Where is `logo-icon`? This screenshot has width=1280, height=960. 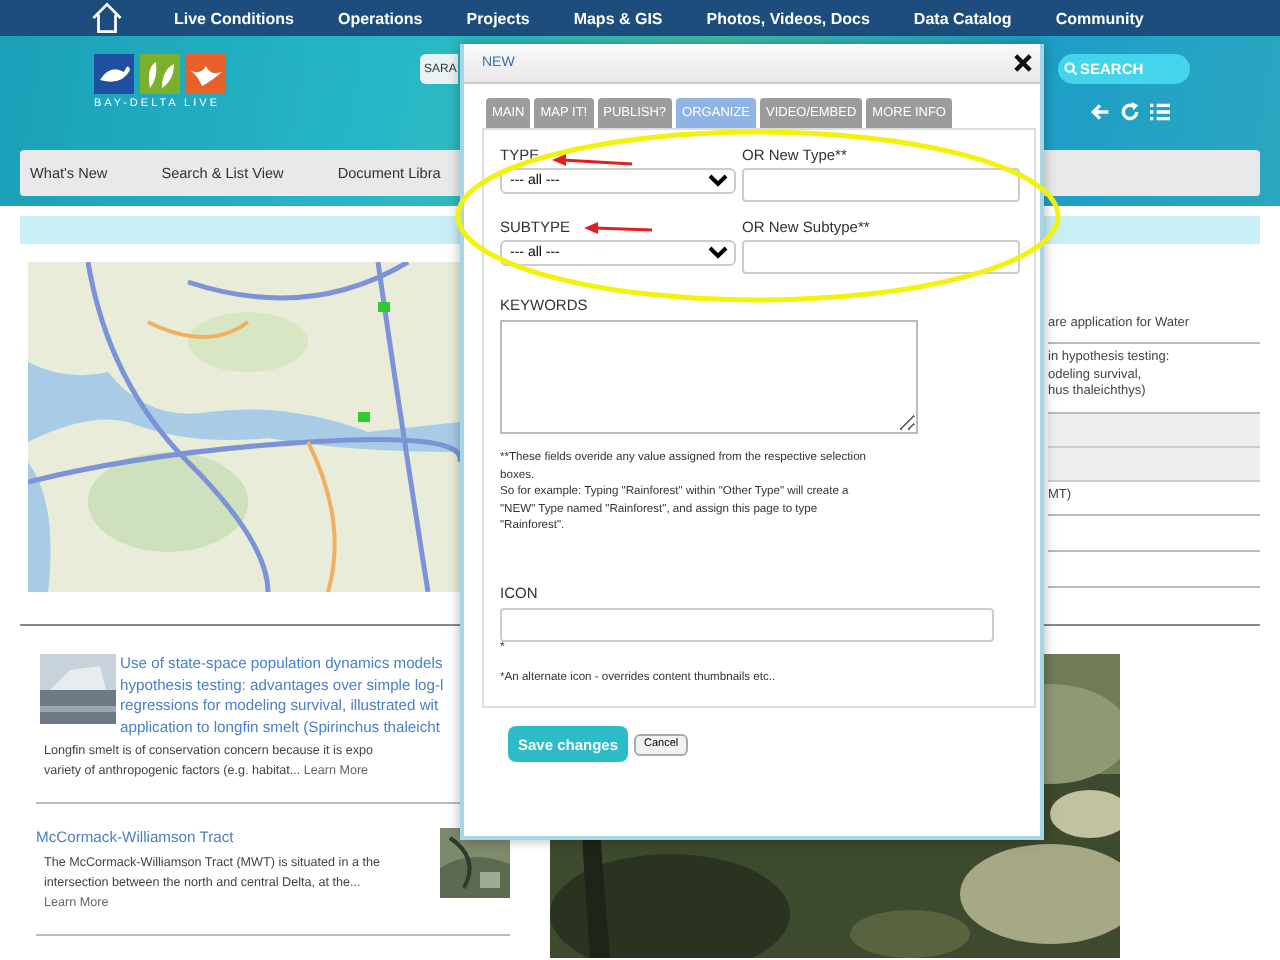 logo-icon is located at coordinates (160, 74).